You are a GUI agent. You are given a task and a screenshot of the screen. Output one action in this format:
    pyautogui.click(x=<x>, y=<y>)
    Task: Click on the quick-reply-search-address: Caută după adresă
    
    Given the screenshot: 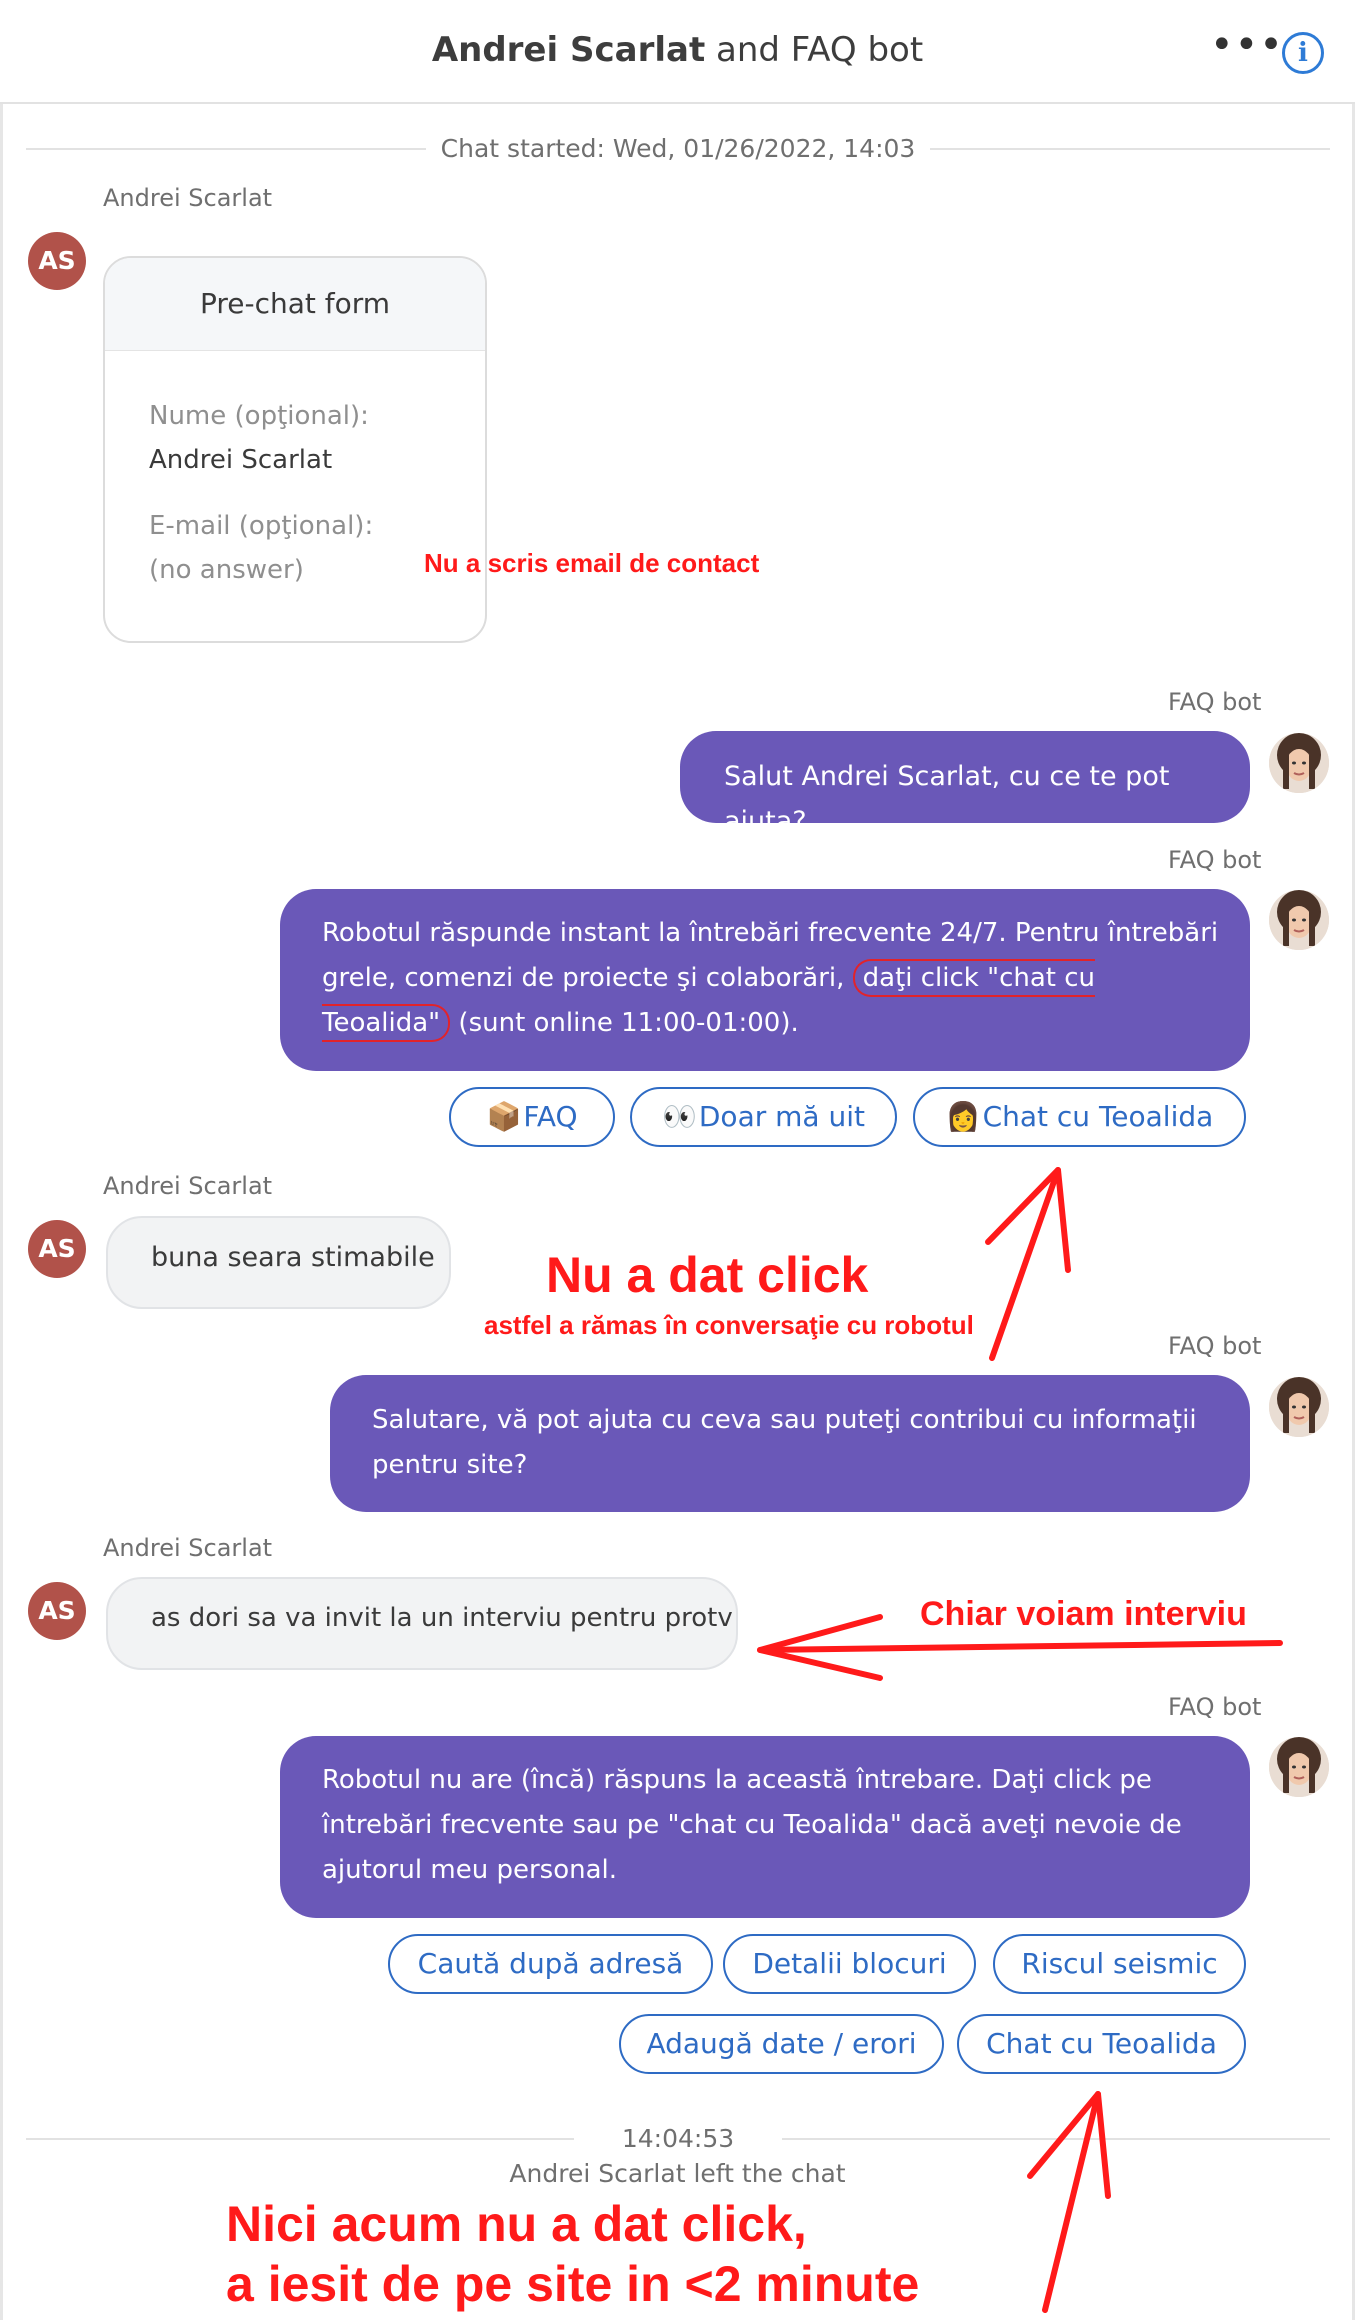 What is the action you would take?
    pyautogui.click(x=550, y=1964)
    